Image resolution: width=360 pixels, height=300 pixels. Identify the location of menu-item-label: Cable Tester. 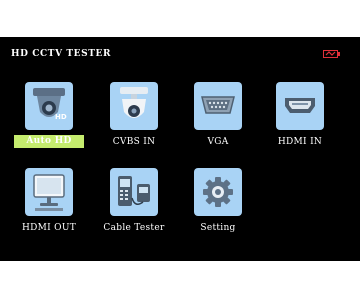
(134, 228).